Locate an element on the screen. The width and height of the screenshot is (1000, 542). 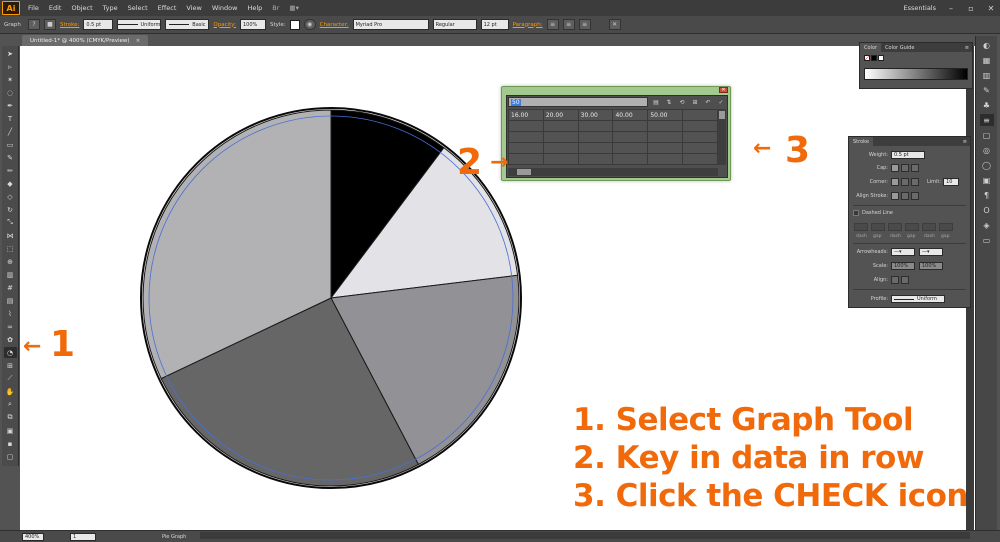
transpose-icon: ⇅ is located at coordinates (669, 102).